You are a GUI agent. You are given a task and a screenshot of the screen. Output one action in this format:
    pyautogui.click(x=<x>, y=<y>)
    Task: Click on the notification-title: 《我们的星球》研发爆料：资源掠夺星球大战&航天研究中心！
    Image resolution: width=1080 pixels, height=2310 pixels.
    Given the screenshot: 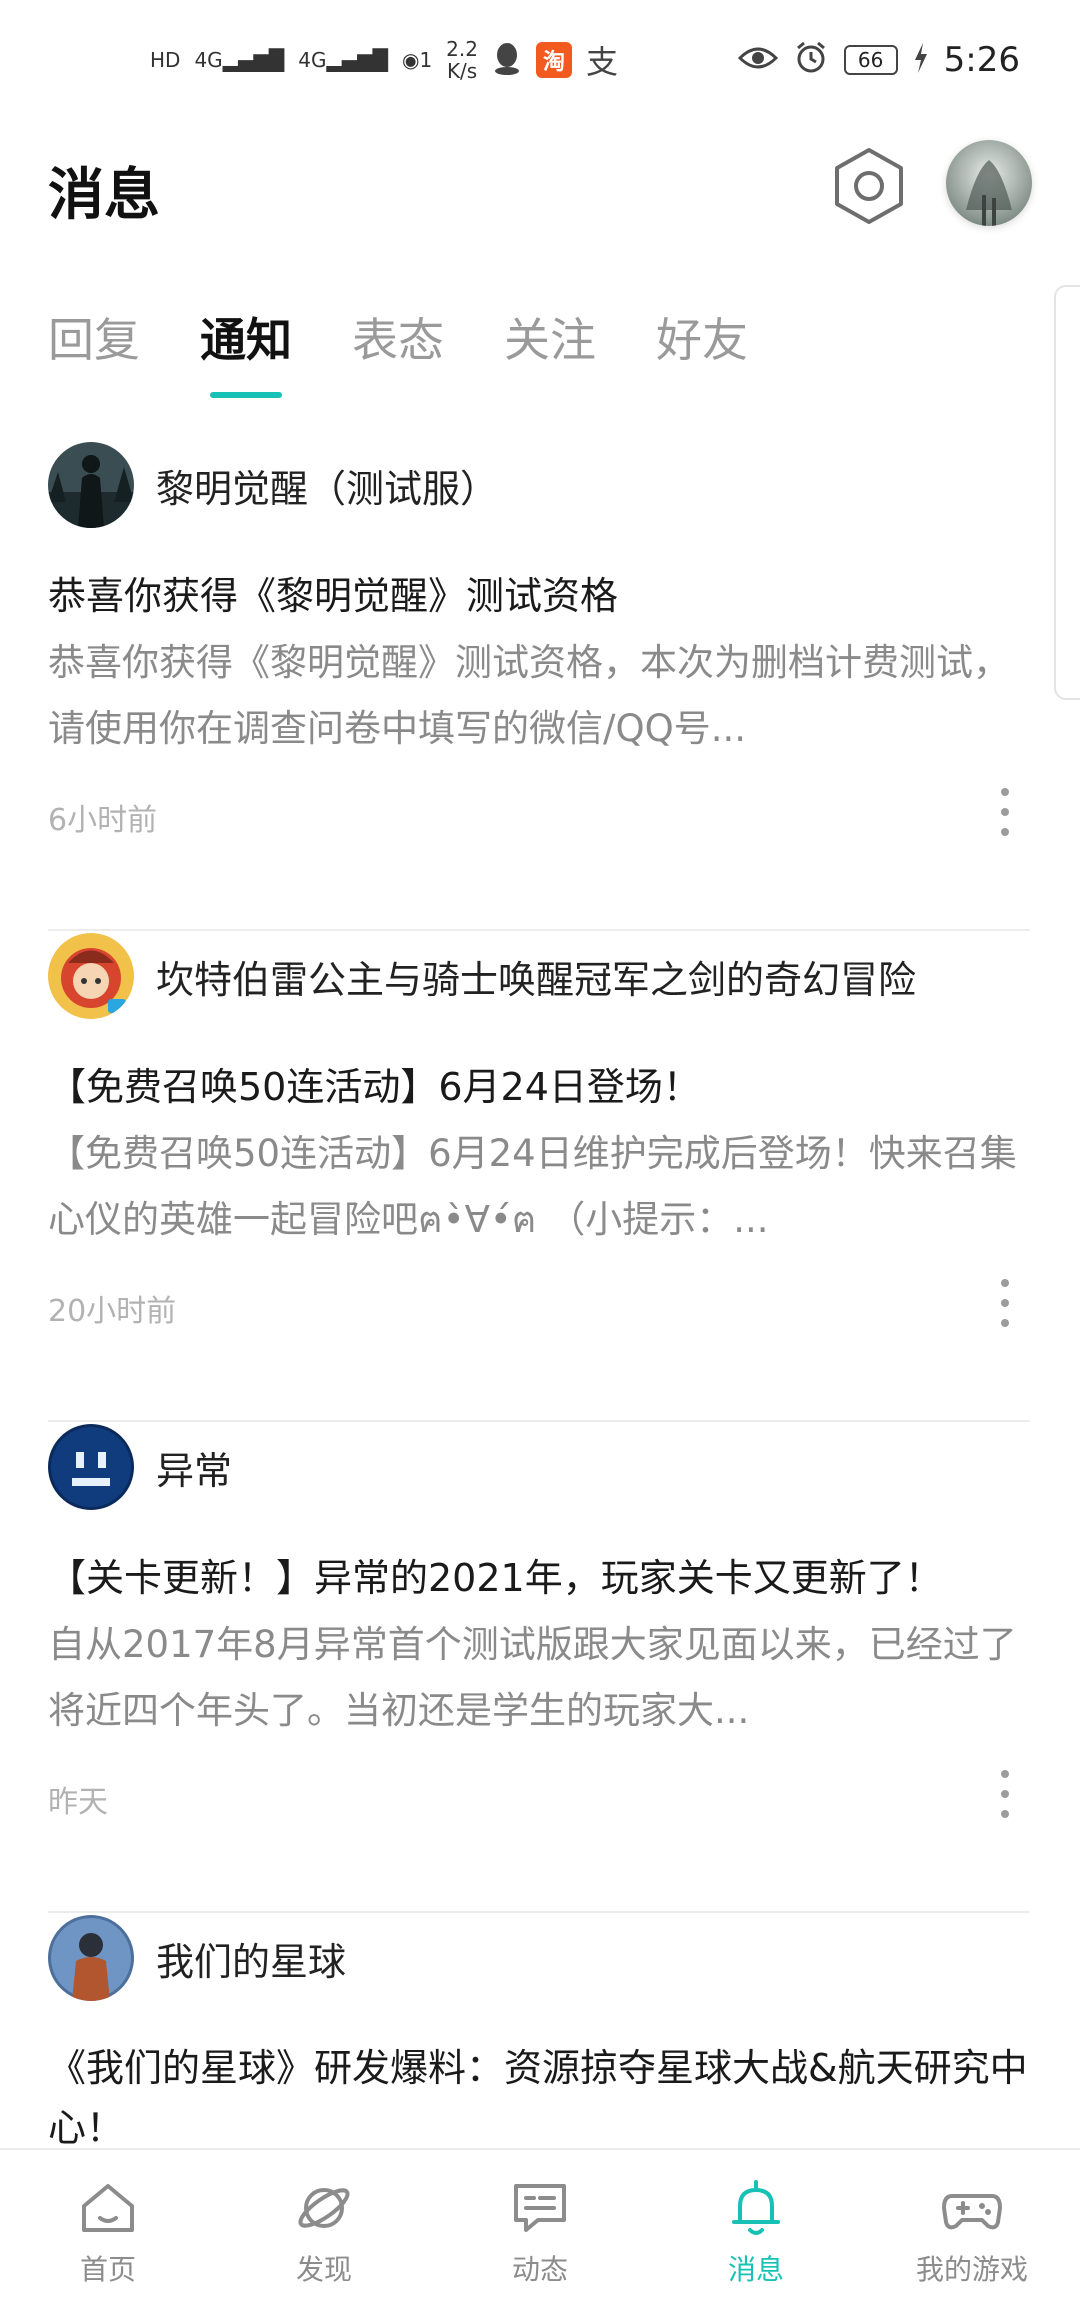 What is the action you would take?
    pyautogui.click(x=538, y=2098)
    